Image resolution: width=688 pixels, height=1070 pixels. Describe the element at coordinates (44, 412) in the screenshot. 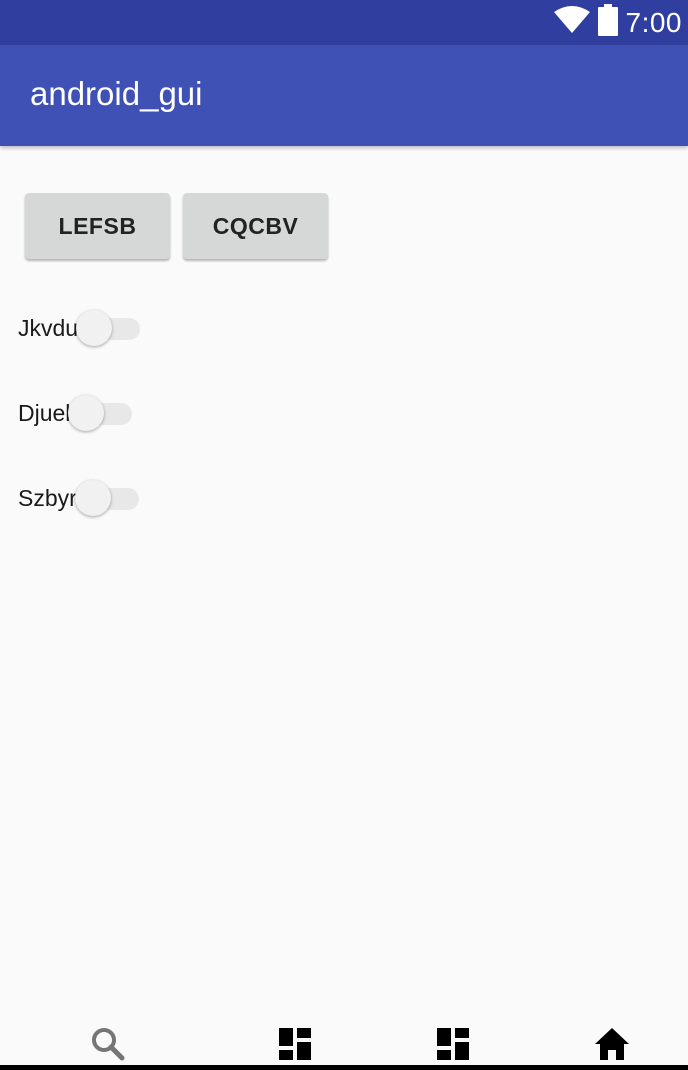

I see `switch-label: Djuel` at that location.